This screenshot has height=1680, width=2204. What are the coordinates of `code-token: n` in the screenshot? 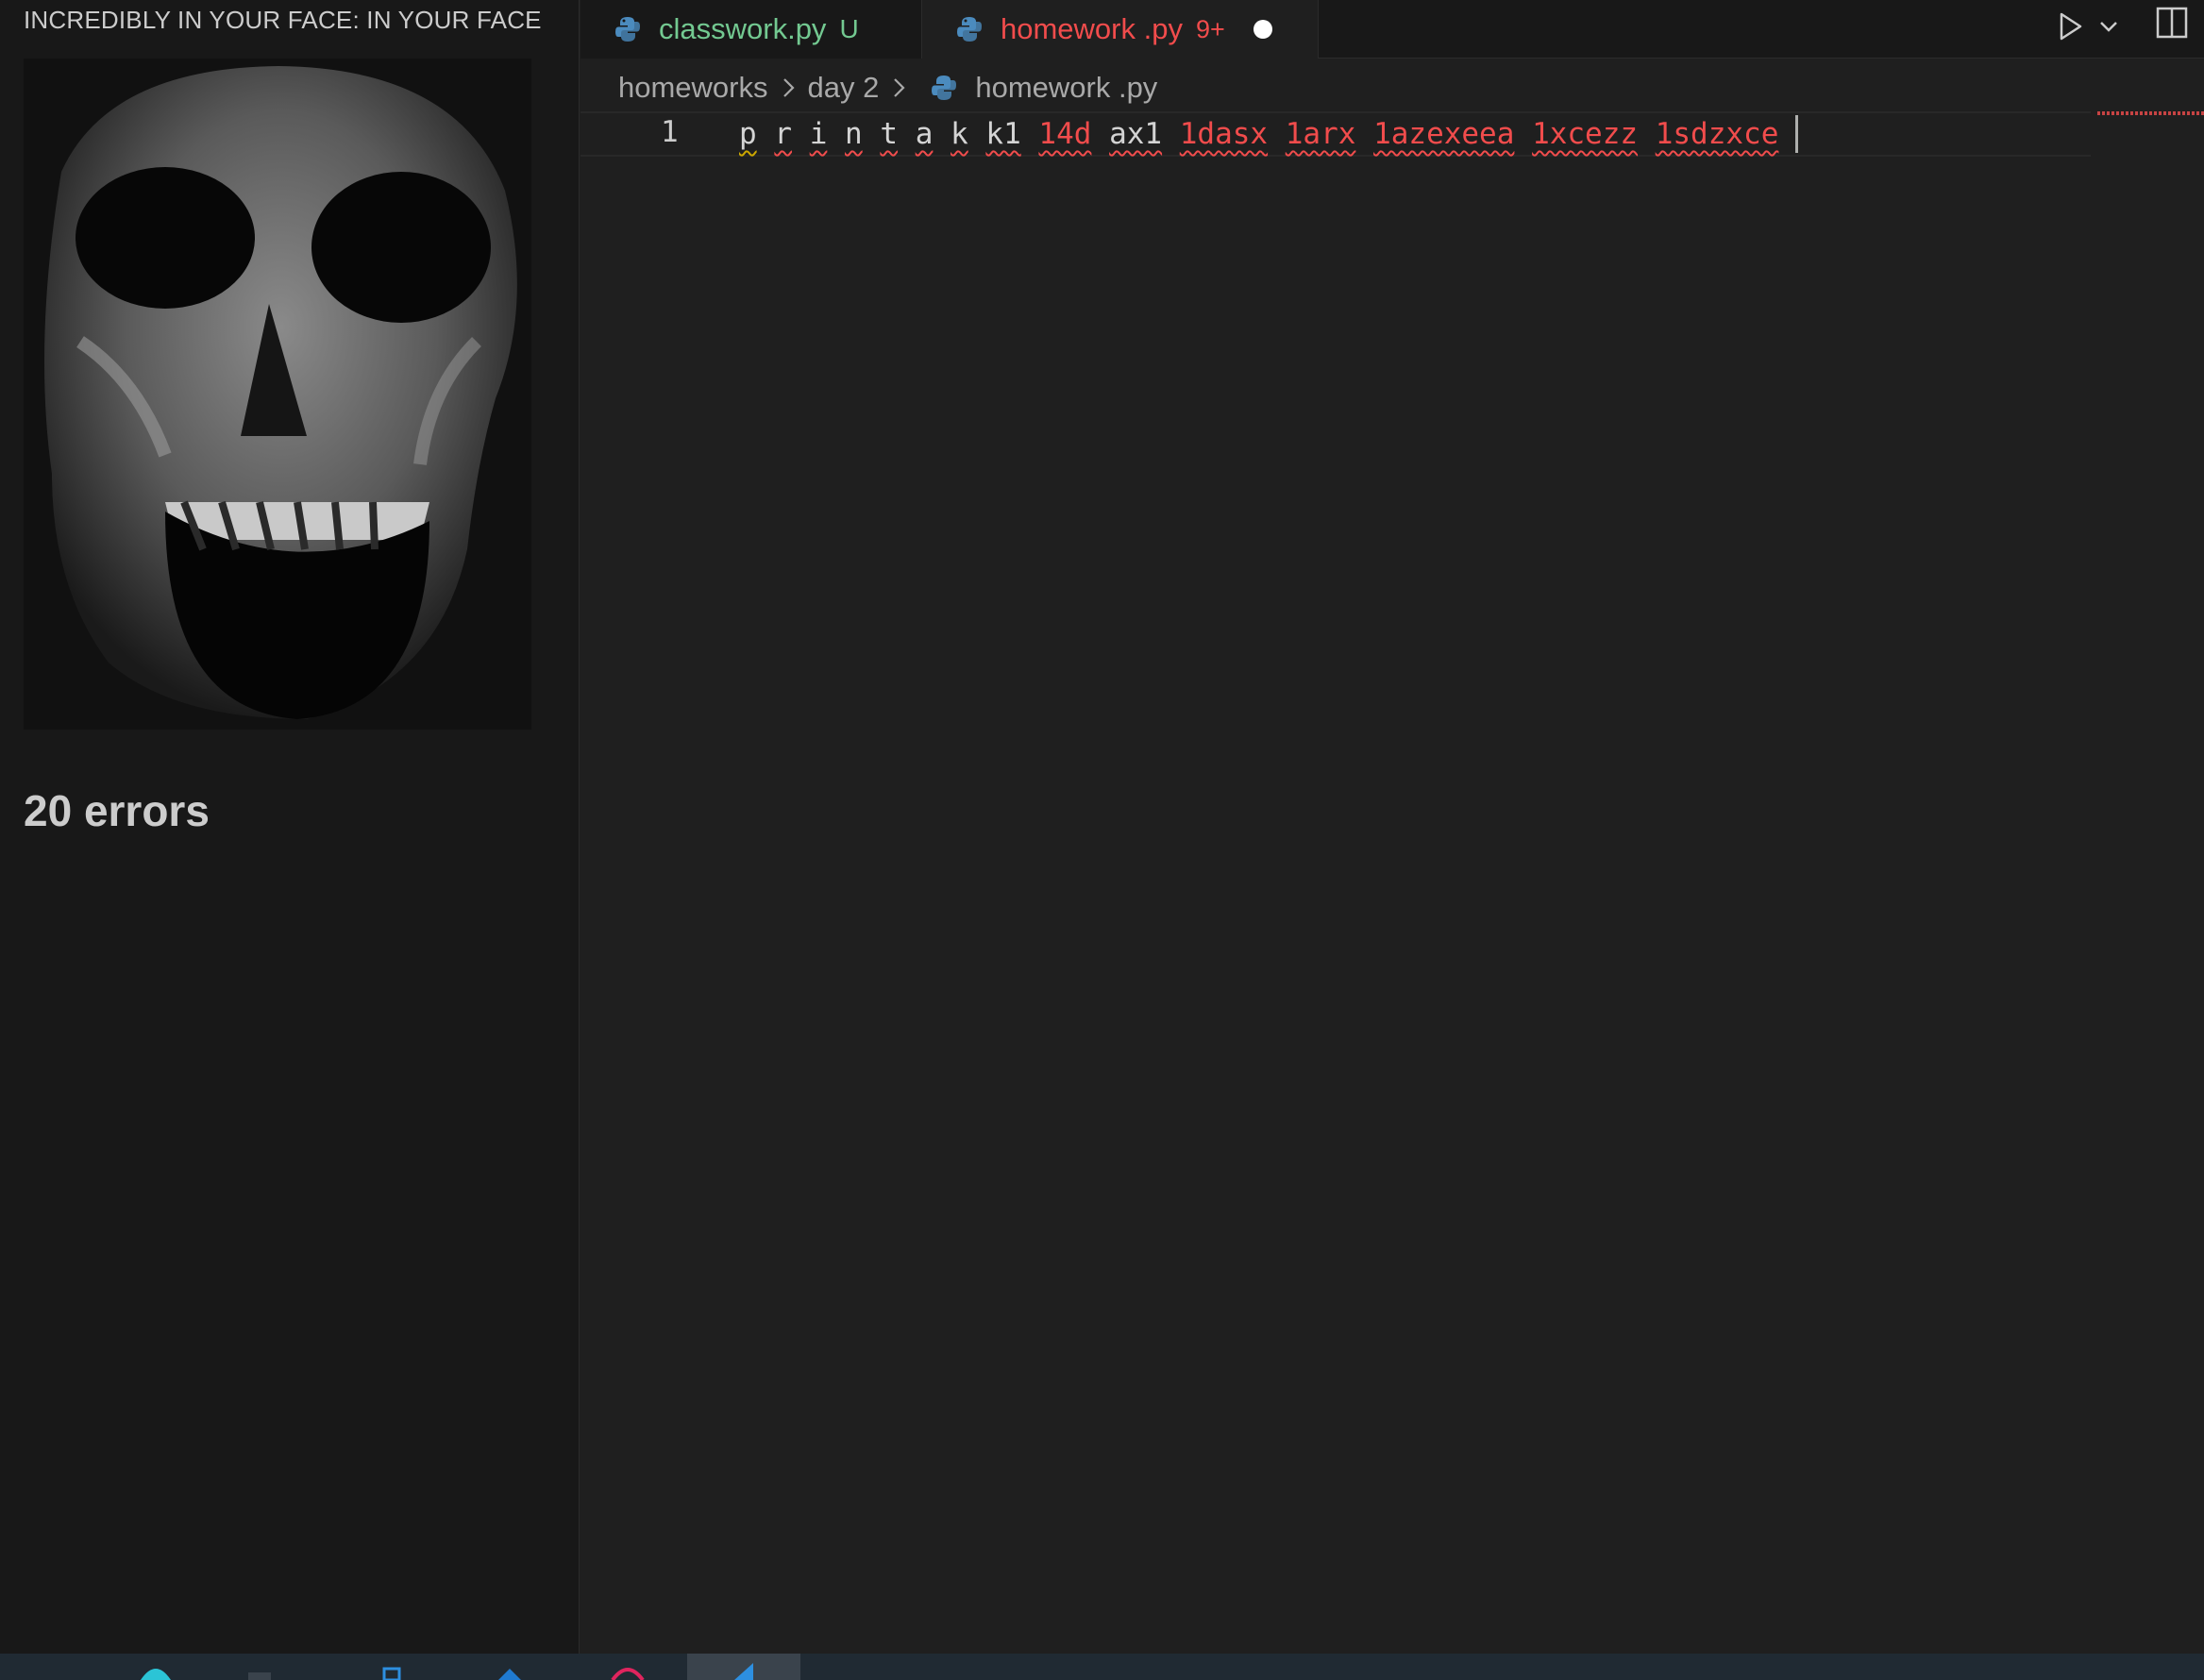 It's located at (854, 134).